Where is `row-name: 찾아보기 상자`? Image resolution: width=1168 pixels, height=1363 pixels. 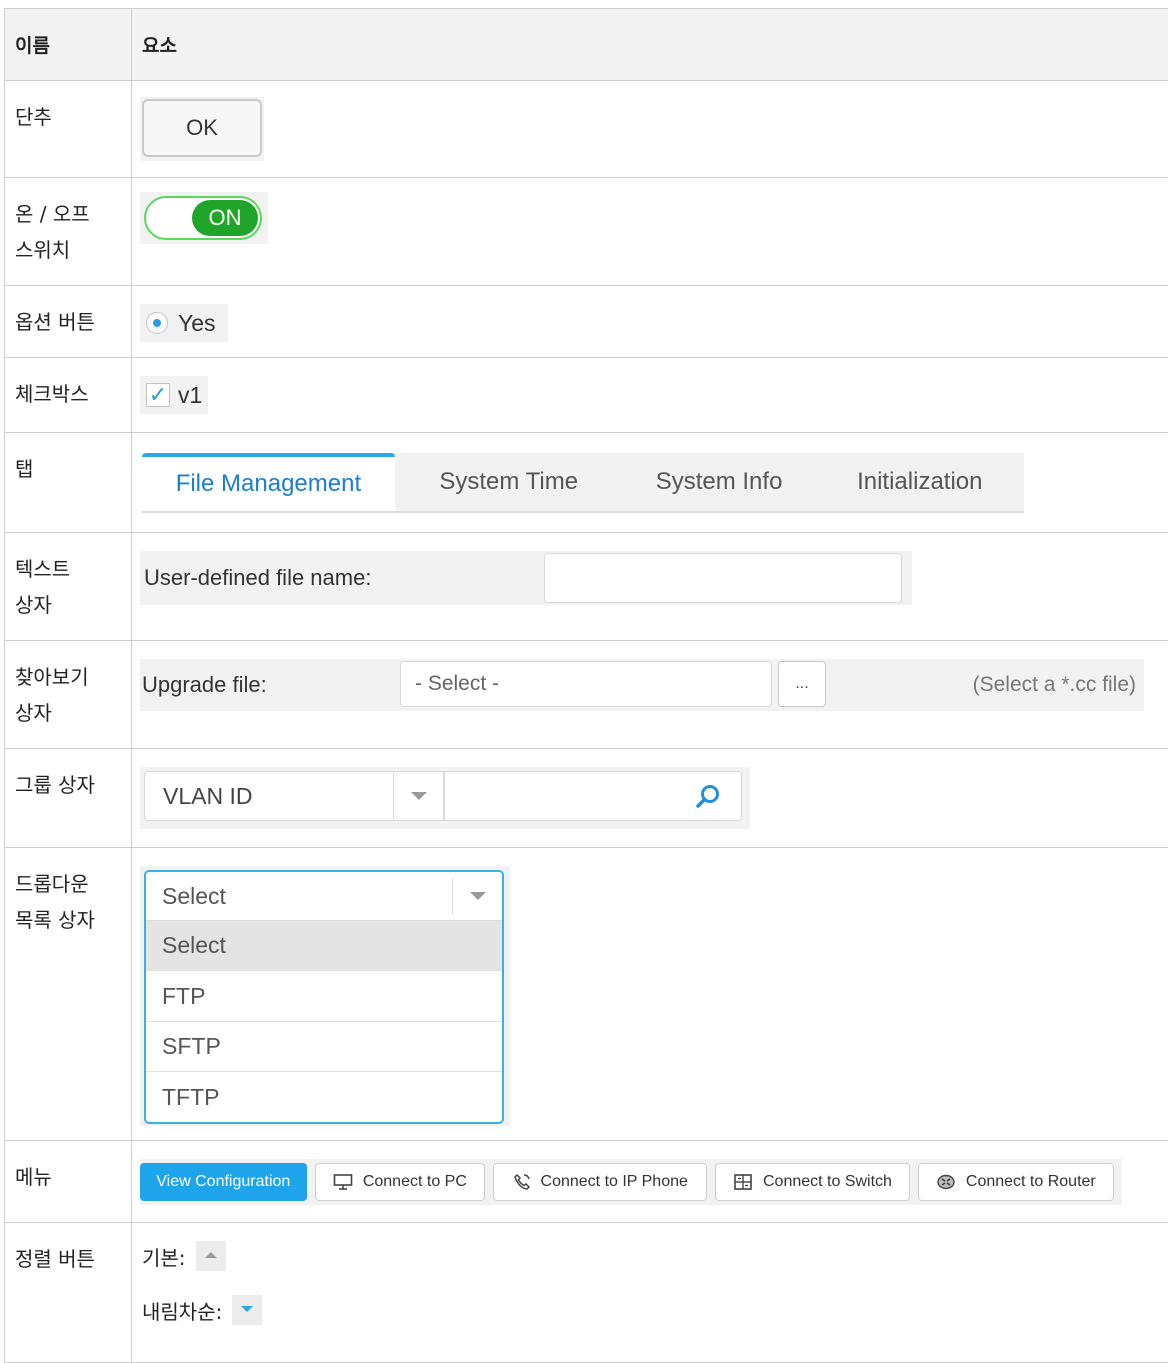 row-name: 찾아보기 상자 is located at coordinates (68, 695).